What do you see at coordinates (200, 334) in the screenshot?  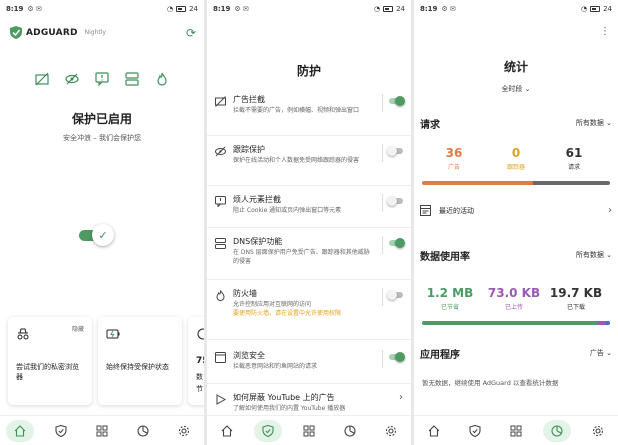 I see `chart-ring-icon` at bounding box center [200, 334].